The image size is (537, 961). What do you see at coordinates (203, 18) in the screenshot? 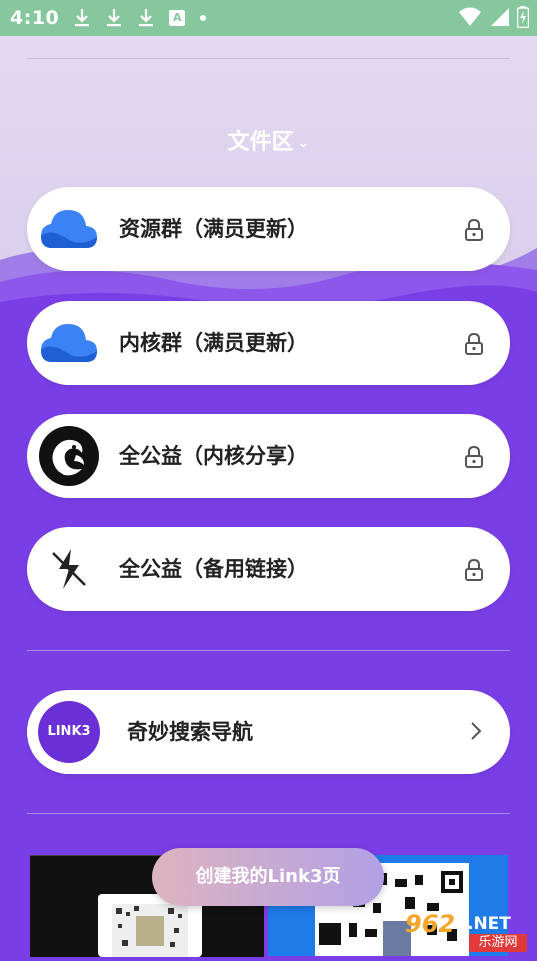
I see `dot-icon` at bounding box center [203, 18].